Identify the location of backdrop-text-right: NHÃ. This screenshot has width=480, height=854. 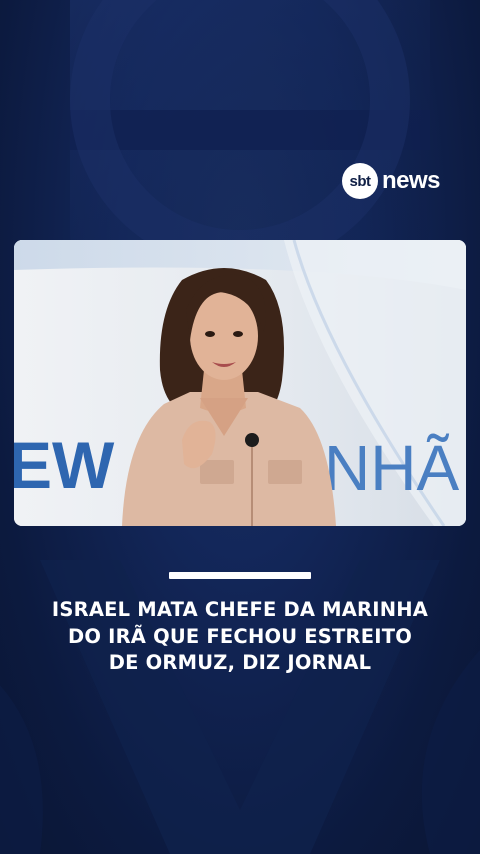
(391, 468).